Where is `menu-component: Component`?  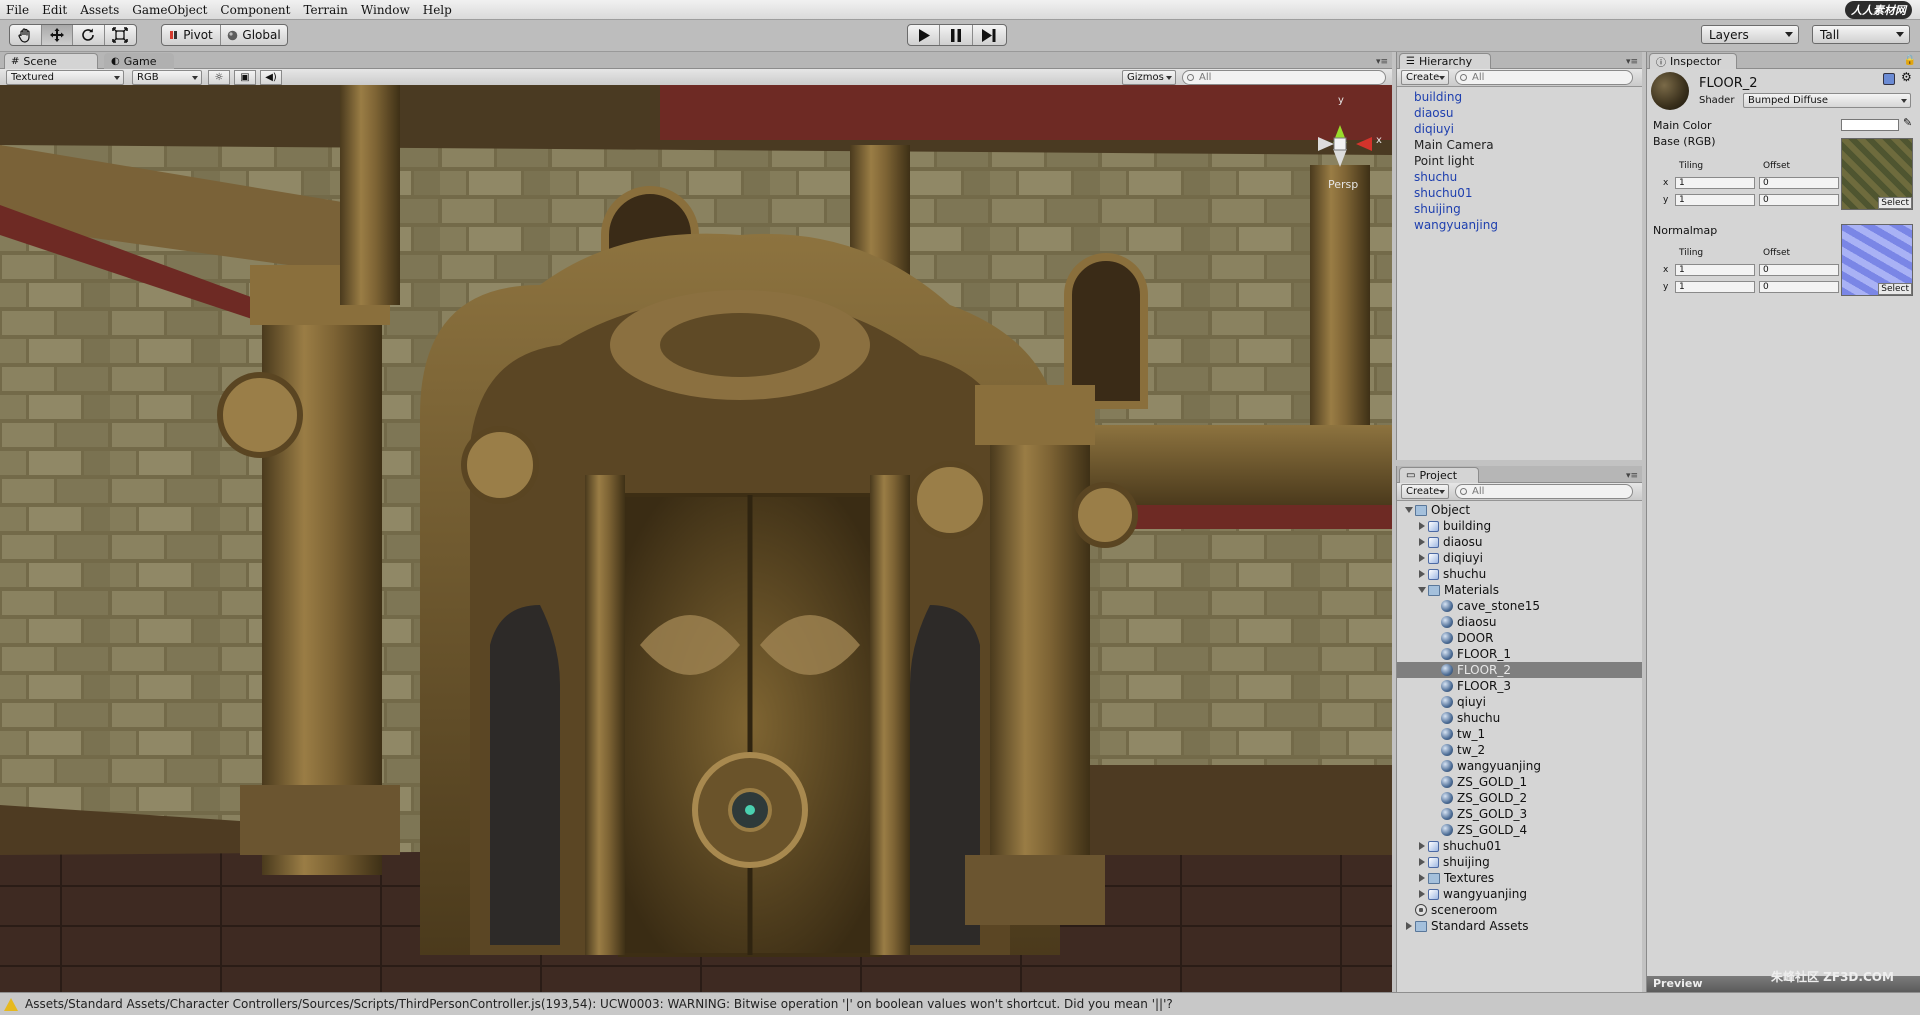 menu-component: Component is located at coordinates (255, 10).